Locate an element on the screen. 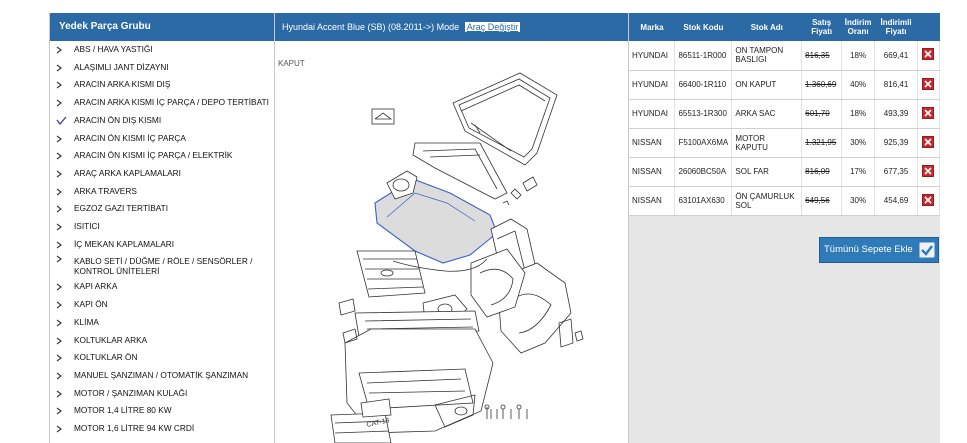 This screenshot has height=443, width=967. sidebar-item: MANUEL ŞANZIMAN / OTOMATİK ŞANZIMAN is located at coordinates (162, 376).